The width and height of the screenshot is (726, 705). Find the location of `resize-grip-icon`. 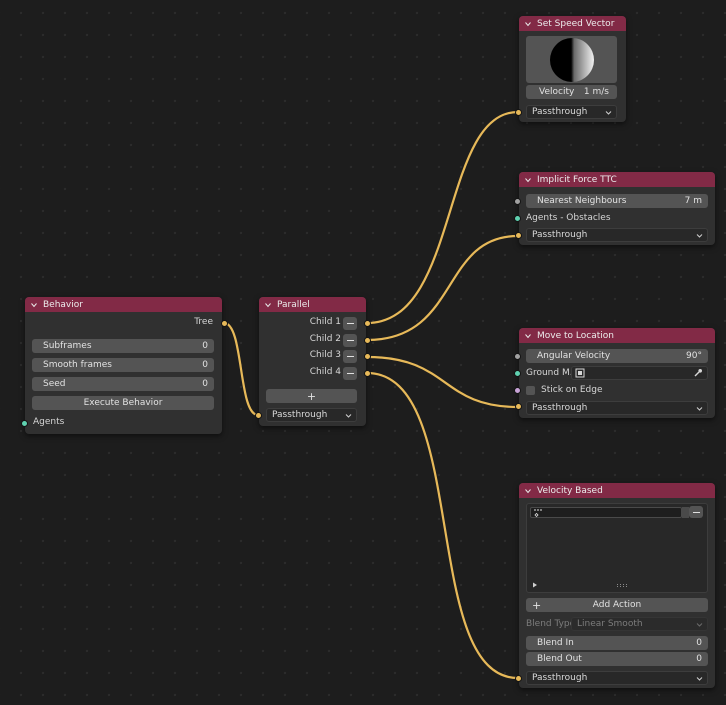

resize-grip-icon is located at coordinates (622, 586).